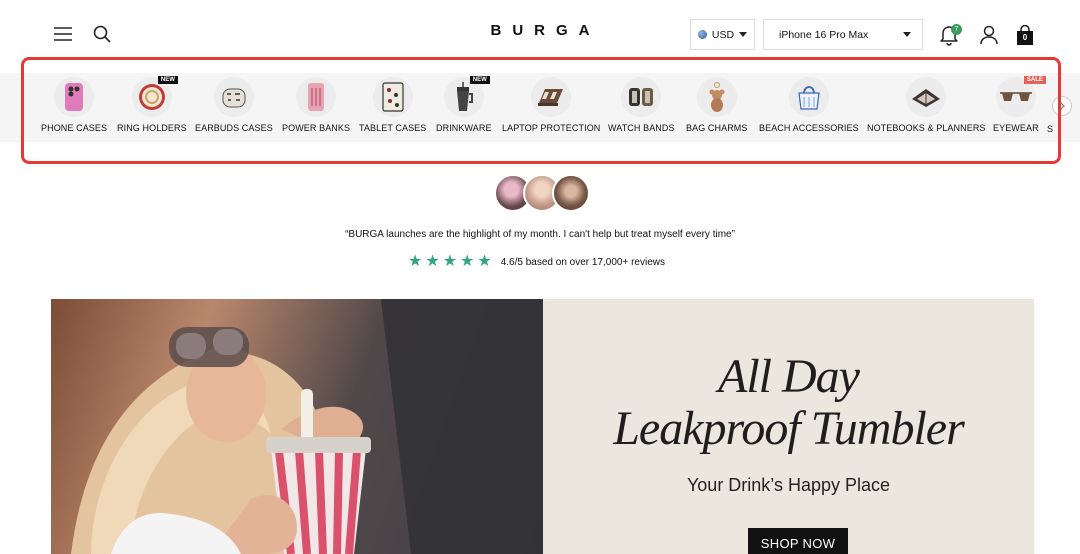 This screenshot has height=554, width=1080. I want to click on globe-icon, so click(702, 34).